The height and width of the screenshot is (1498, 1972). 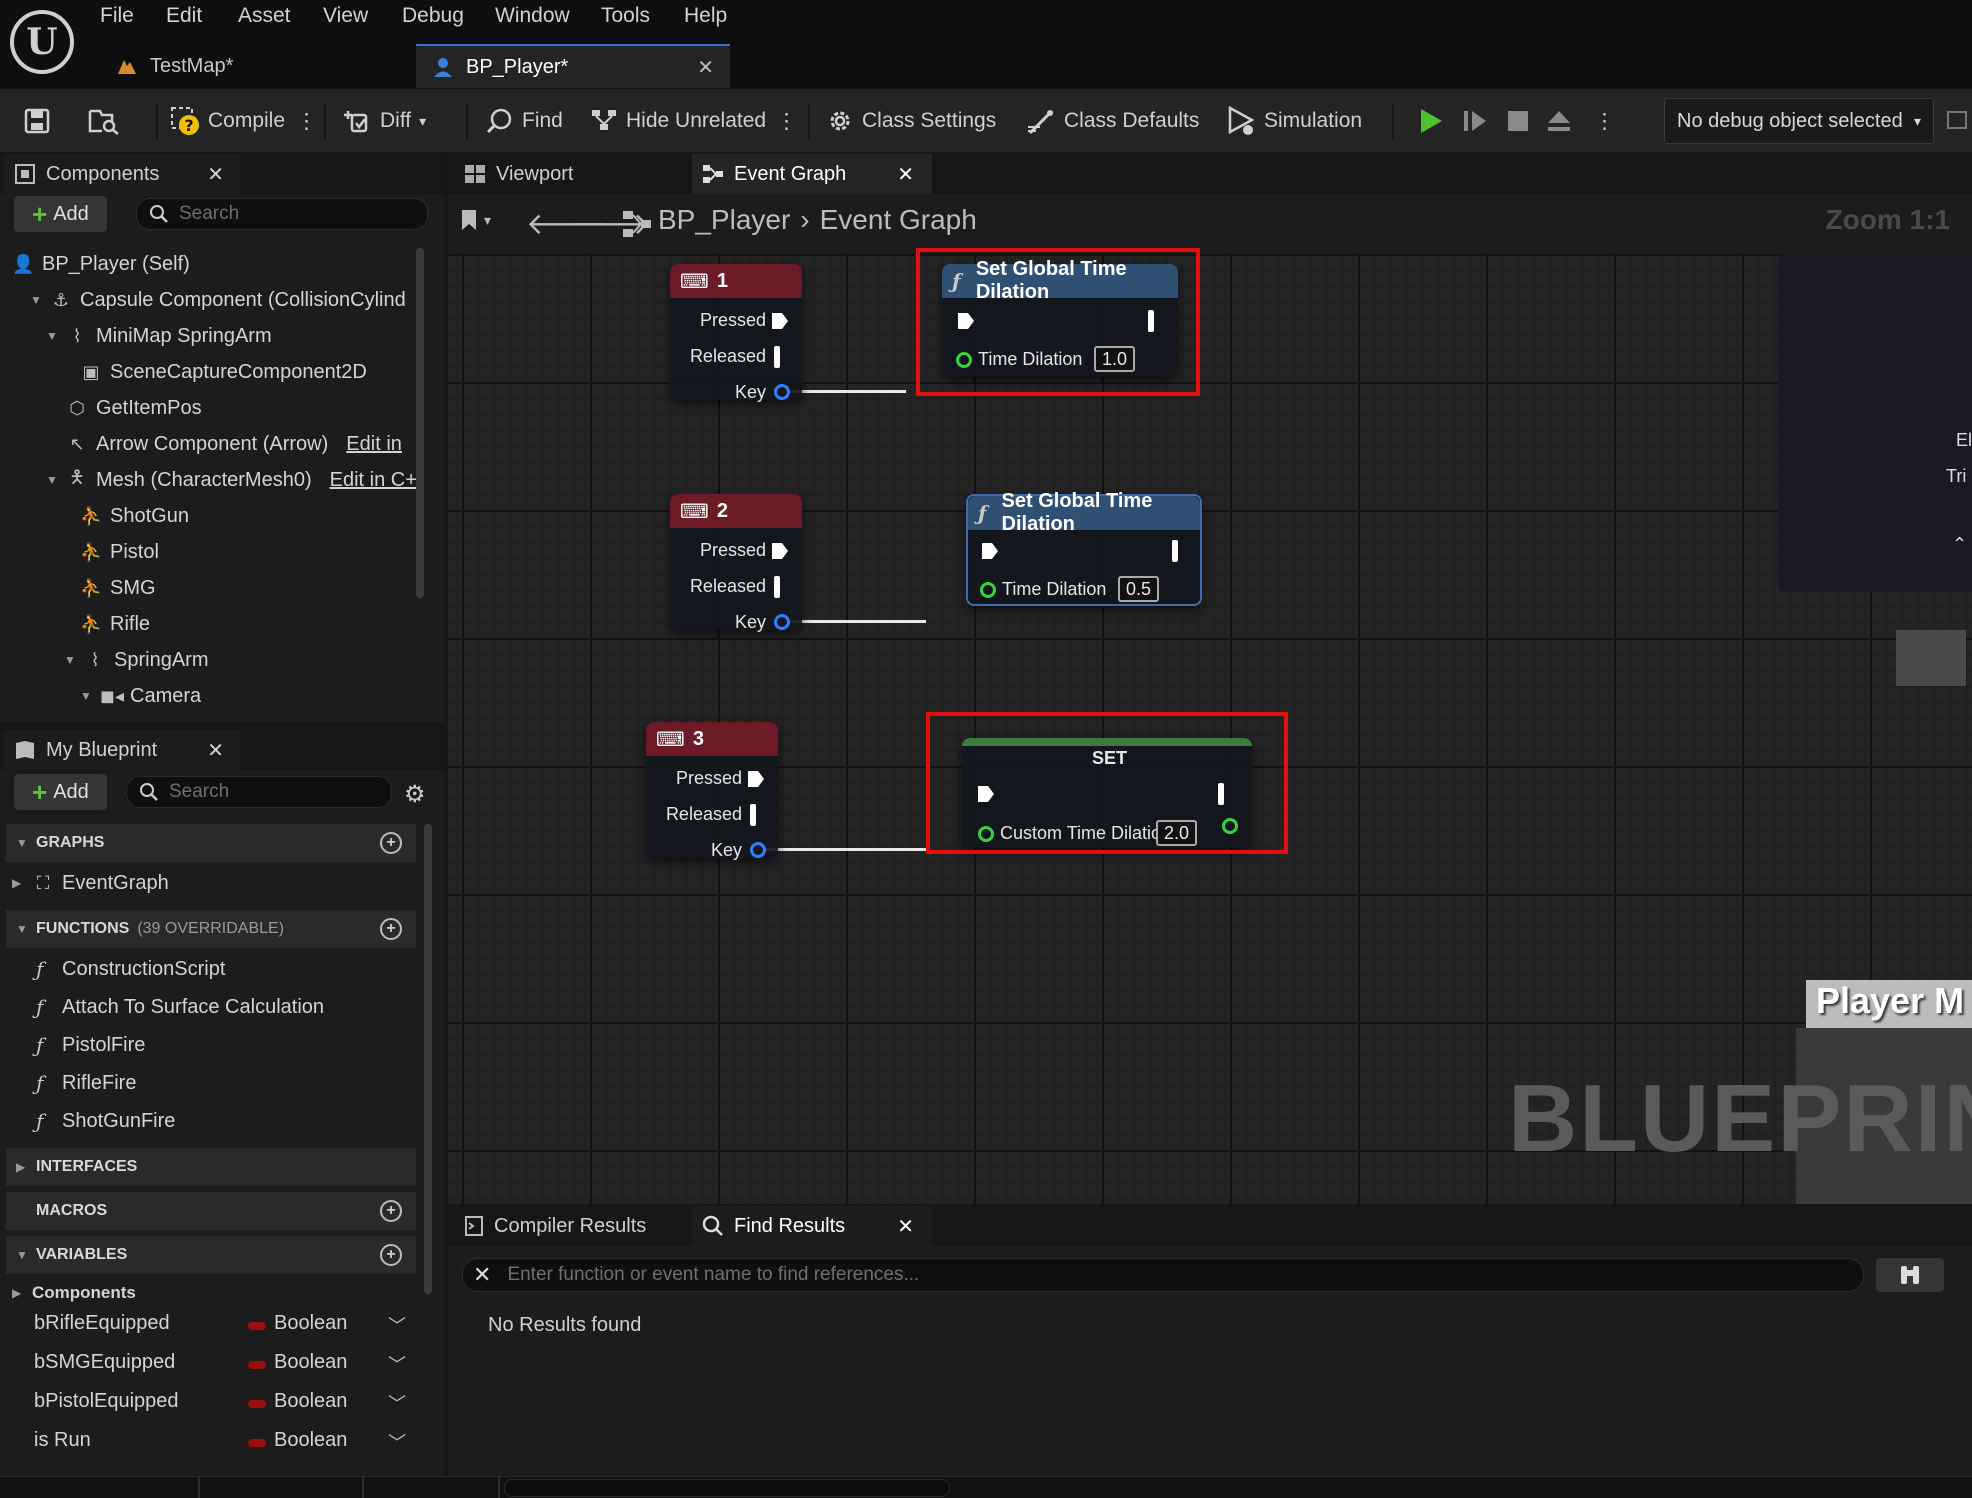 What do you see at coordinates (736, 333) in the screenshot?
I see `key-1-event-node: ⌨ 1 Pressed Released Key` at bounding box center [736, 333].